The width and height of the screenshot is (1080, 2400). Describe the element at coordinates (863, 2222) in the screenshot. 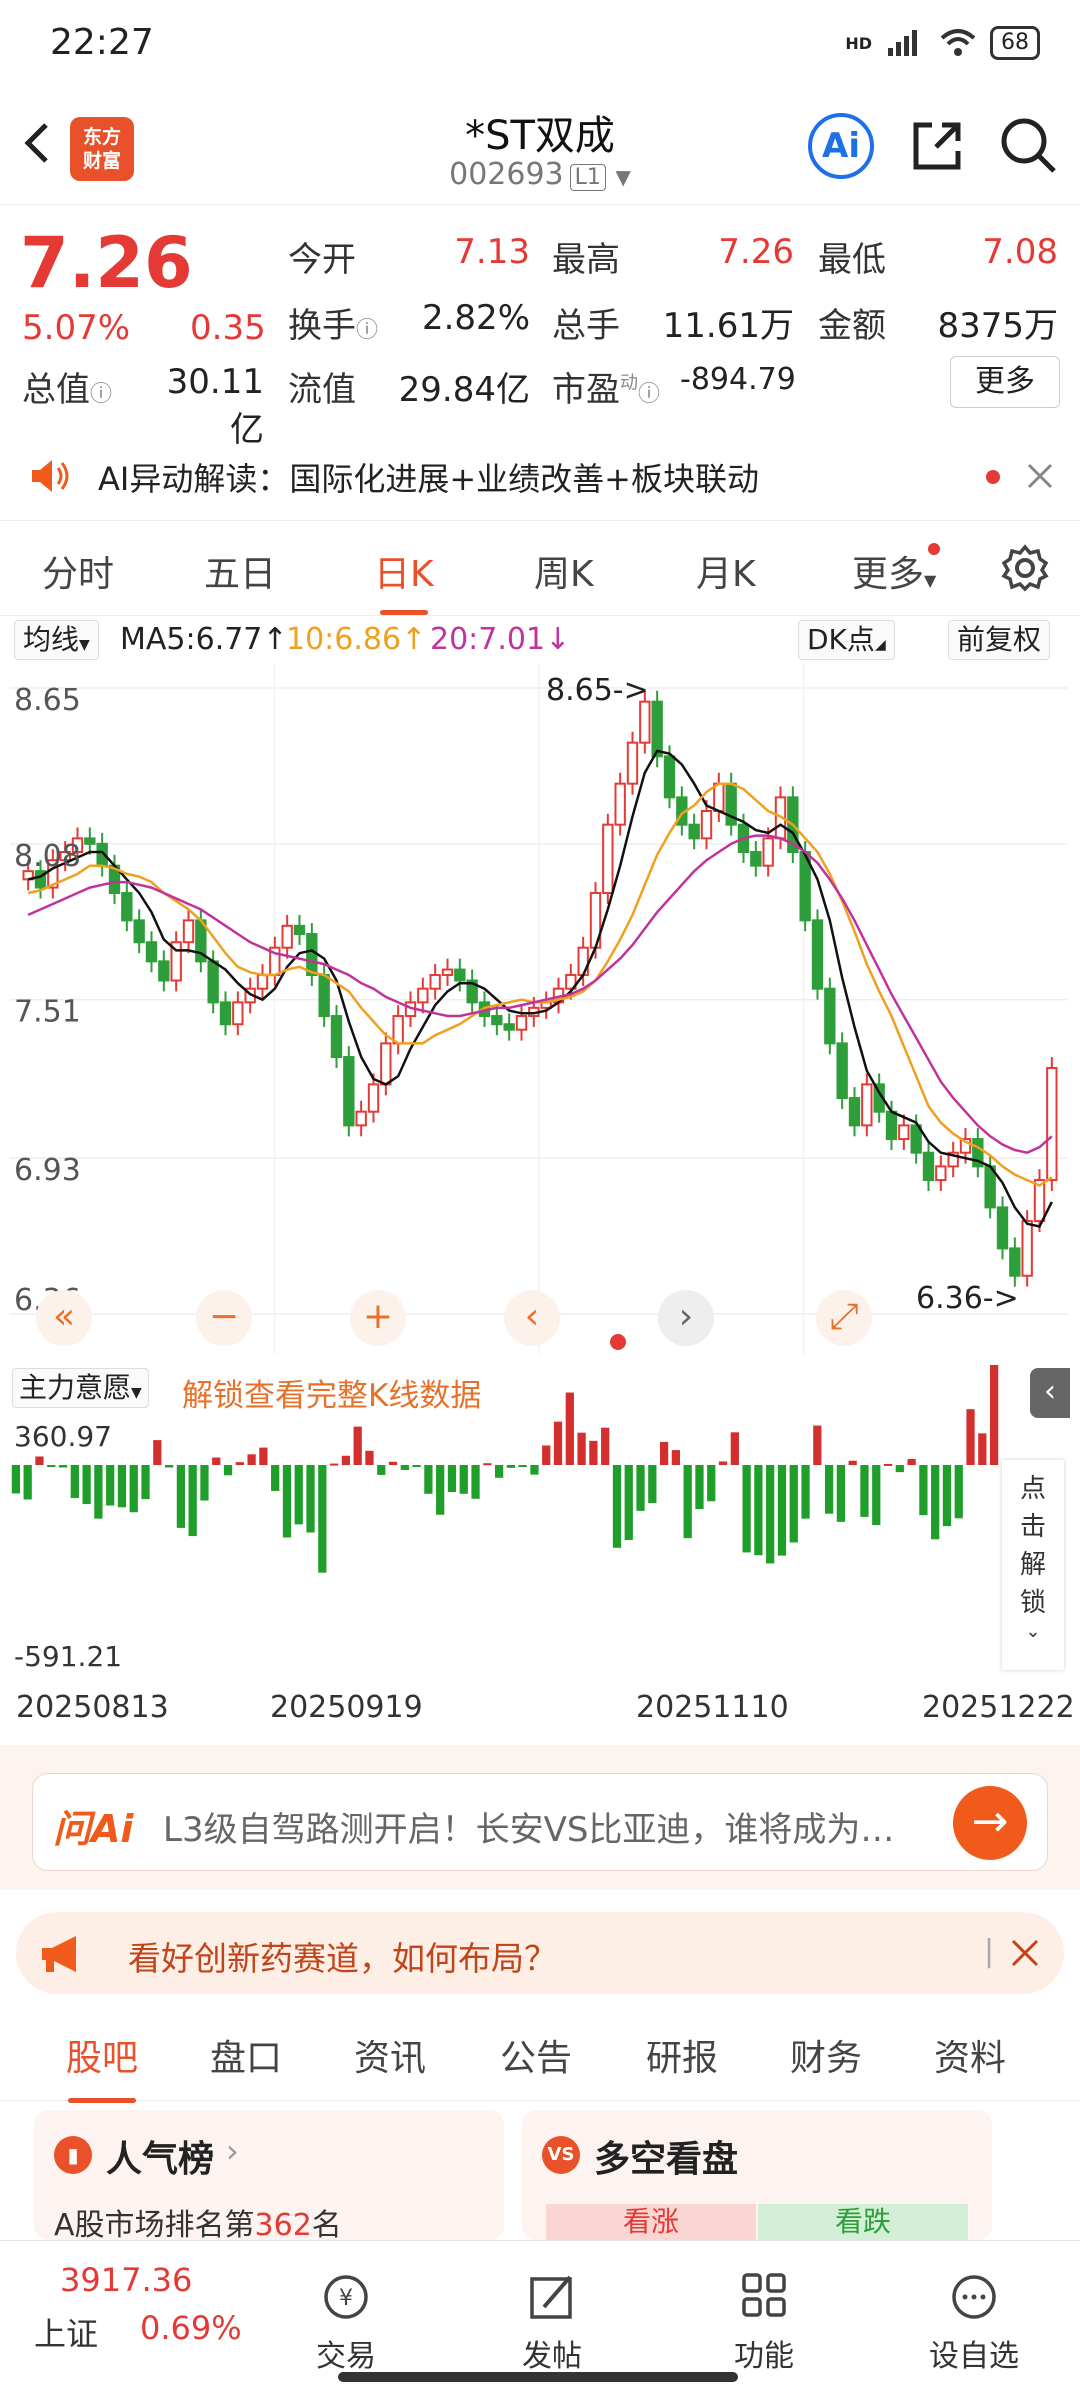

I see `bearish-button: 看跌` at that location.